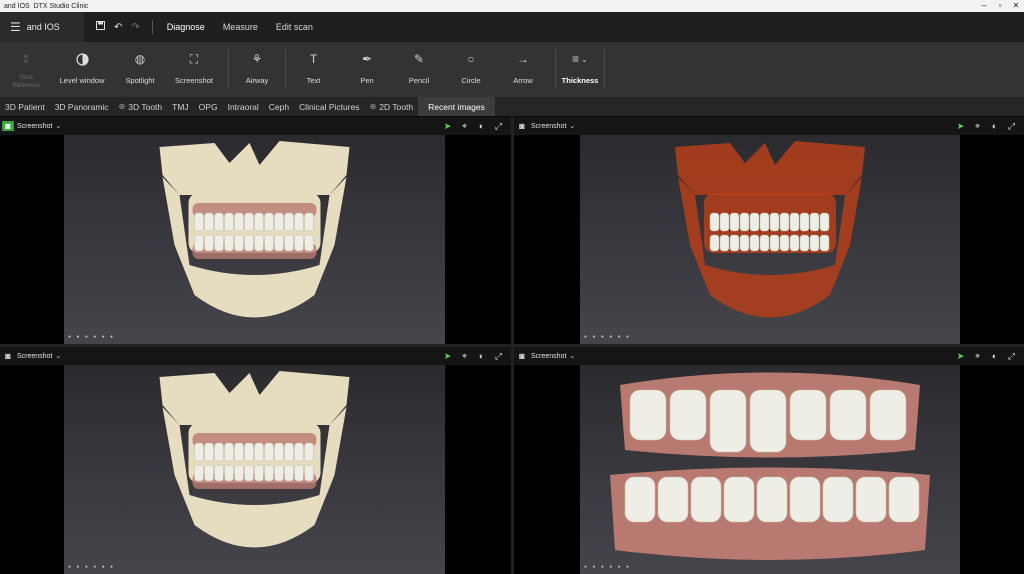  What do you see at coordinates (194, 69) in the screenshot?
I see `screenshot-button: ⛶ Screenshot` at bounding box center [194, 69].